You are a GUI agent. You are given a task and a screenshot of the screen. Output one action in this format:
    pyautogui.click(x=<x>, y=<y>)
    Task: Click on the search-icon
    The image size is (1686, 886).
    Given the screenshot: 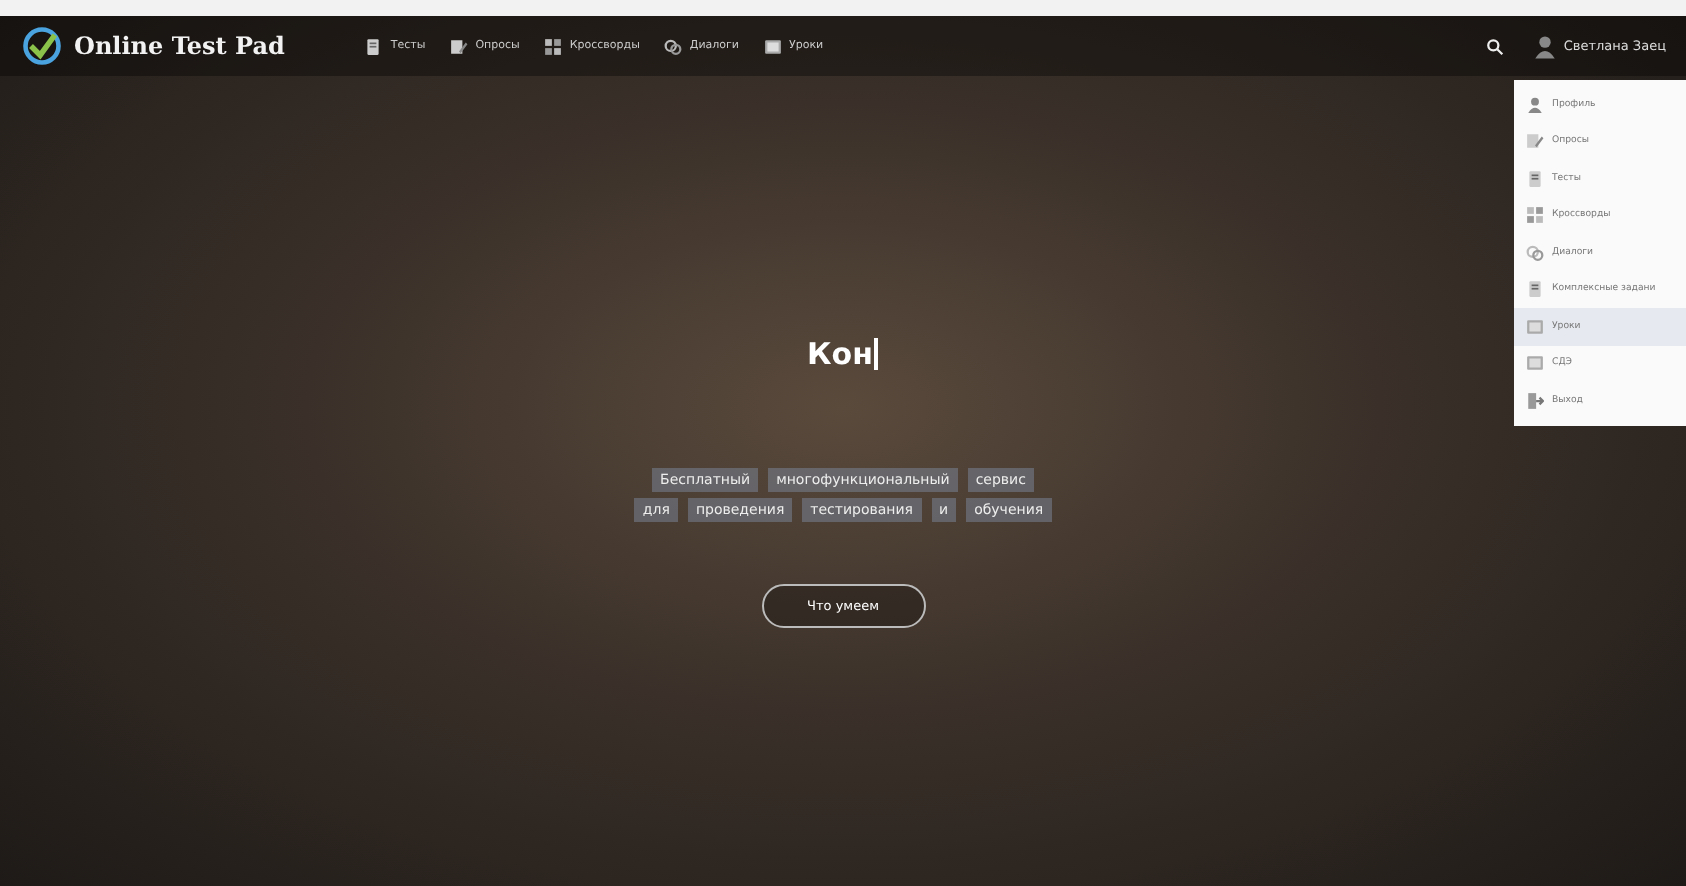 What is the action you would take?
    pyautogui.click(x=1494, y=46)
    